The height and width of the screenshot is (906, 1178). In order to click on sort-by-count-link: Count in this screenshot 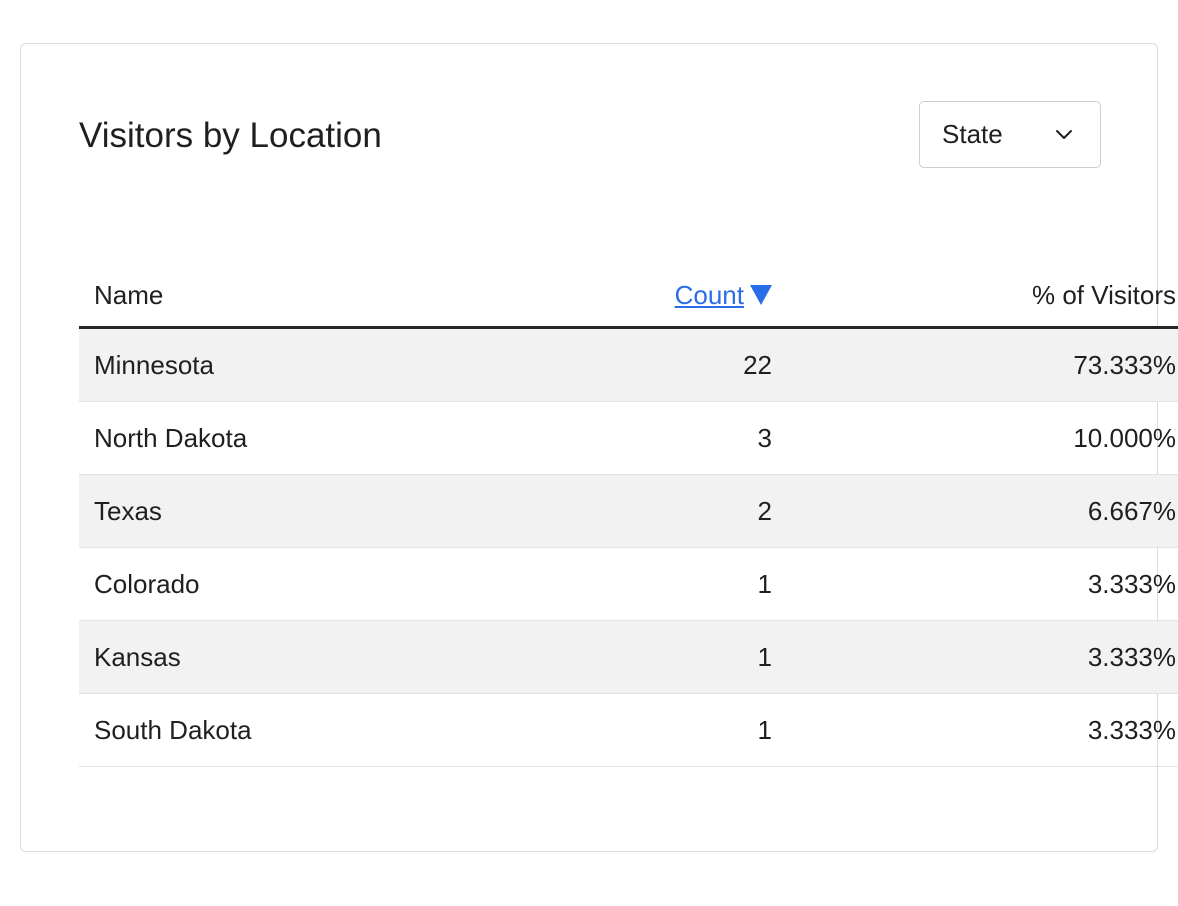, I will do `click(709, 295)`.